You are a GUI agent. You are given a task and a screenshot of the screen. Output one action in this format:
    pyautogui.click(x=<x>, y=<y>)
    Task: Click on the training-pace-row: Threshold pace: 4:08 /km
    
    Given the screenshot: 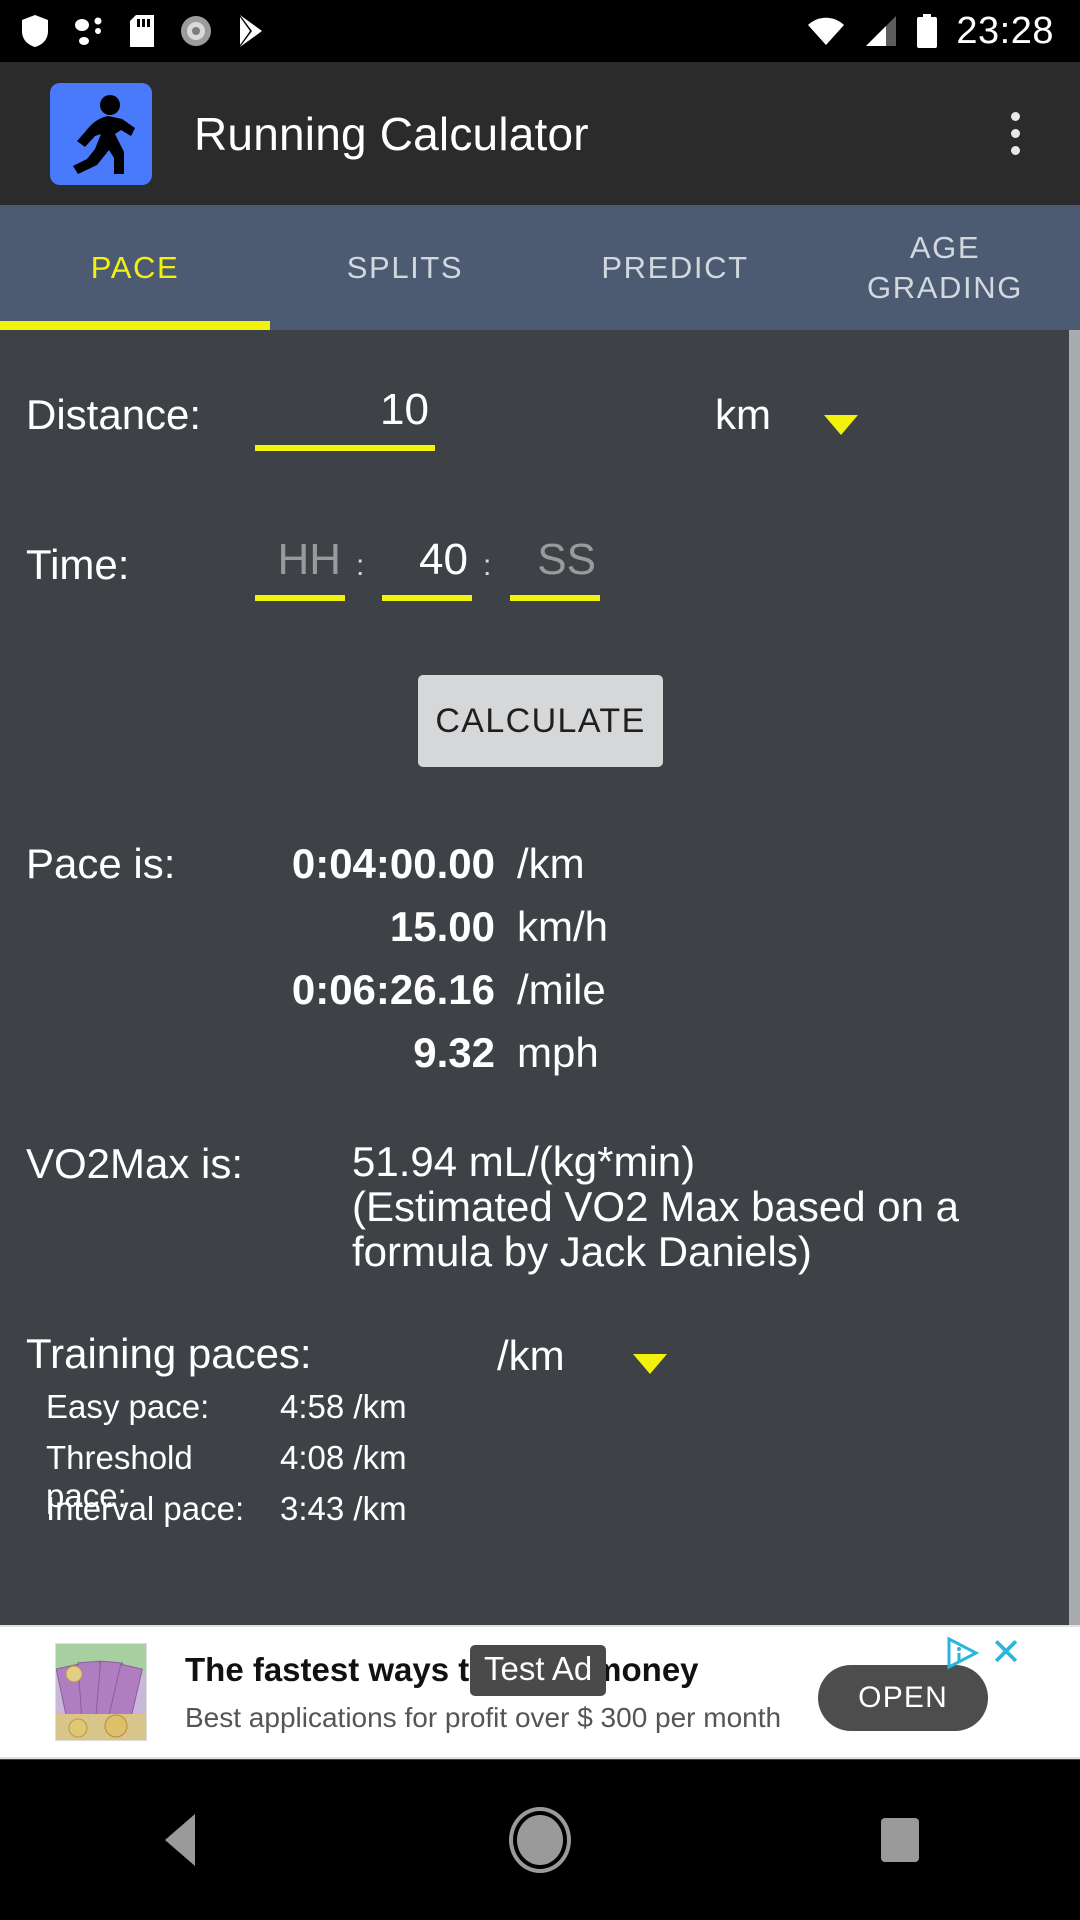 What is the action you would take?
    pyautogui.click(x=540, y=1476)
    